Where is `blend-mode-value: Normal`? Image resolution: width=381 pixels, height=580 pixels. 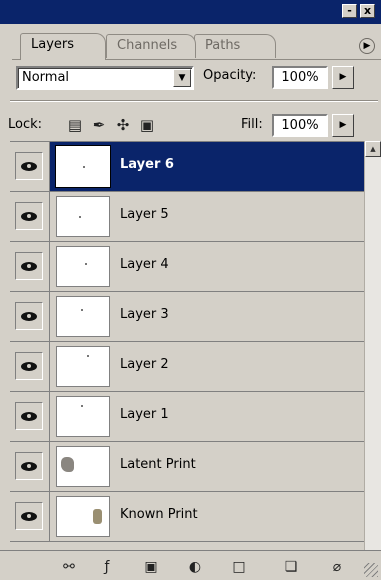
blend-mode-value: Normal is located at coordinates (46, 77).